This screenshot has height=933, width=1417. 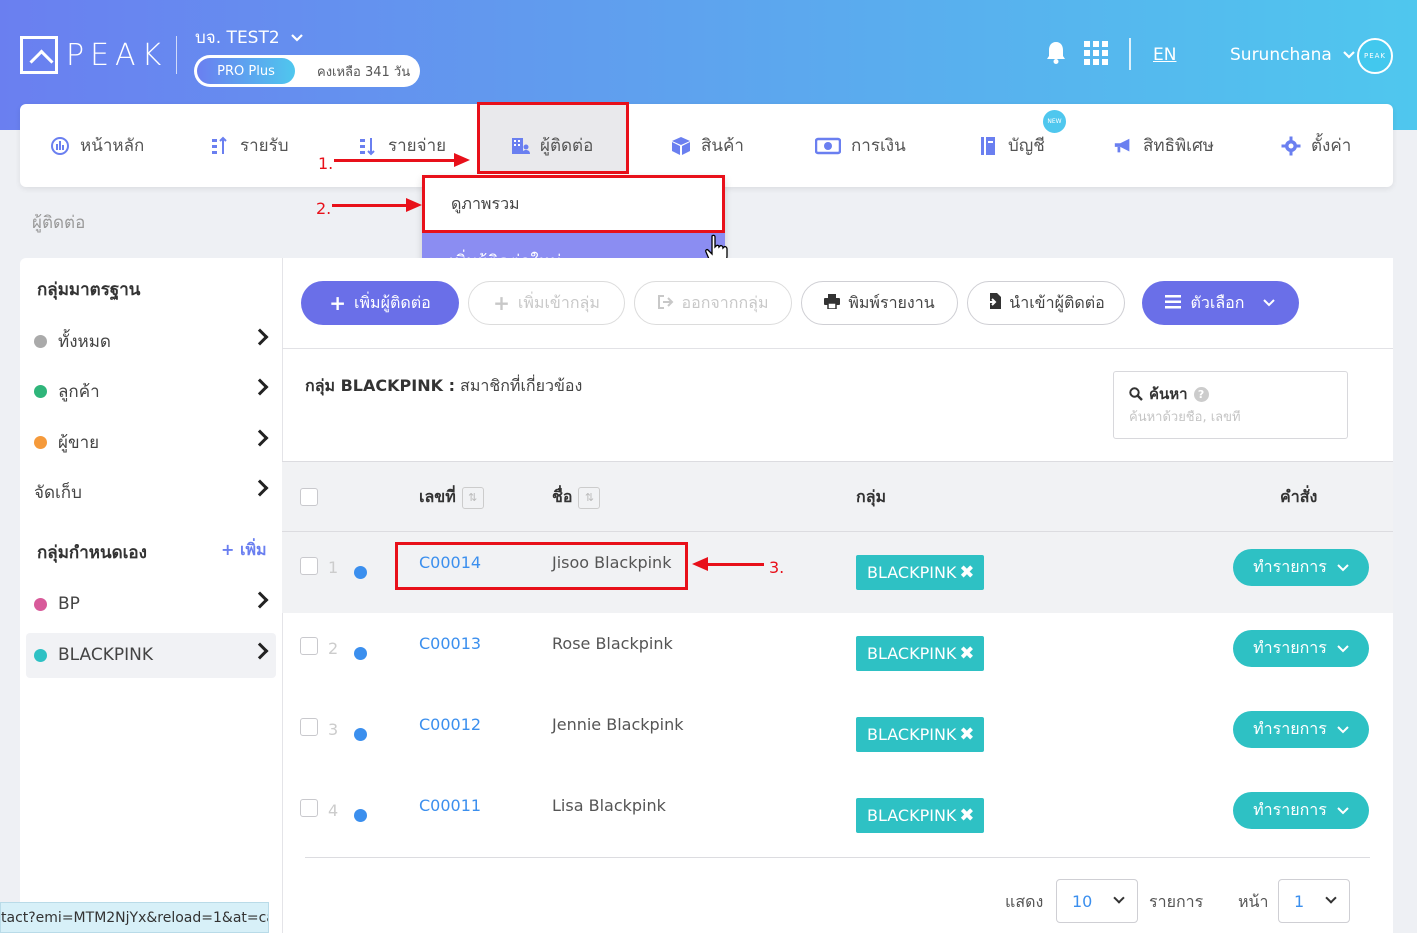 I want to click on sidebar-item-bp: BP, so click(x=152, y=604).